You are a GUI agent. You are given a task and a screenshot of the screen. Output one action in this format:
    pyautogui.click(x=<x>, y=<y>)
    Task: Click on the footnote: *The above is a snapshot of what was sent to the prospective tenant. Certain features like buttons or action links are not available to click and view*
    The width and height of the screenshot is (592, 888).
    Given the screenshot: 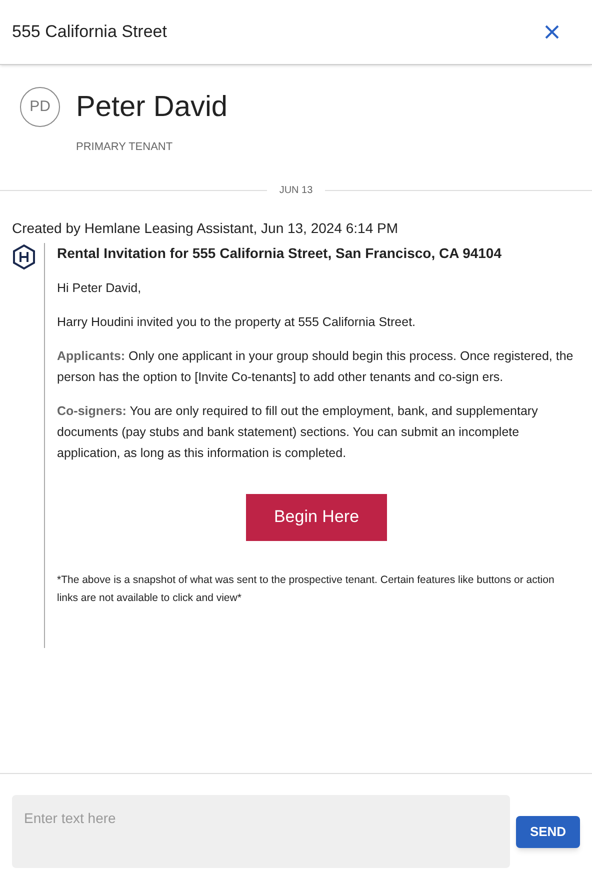 What is the action you would take?
    pyautogui.click(x=306, y=589)
    